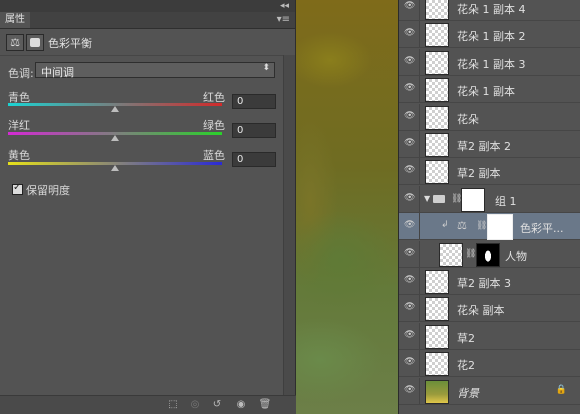 The height and width of the screenshot is (414, 580). I want to click on layer-mask-thumbnail, so click(488, 254).